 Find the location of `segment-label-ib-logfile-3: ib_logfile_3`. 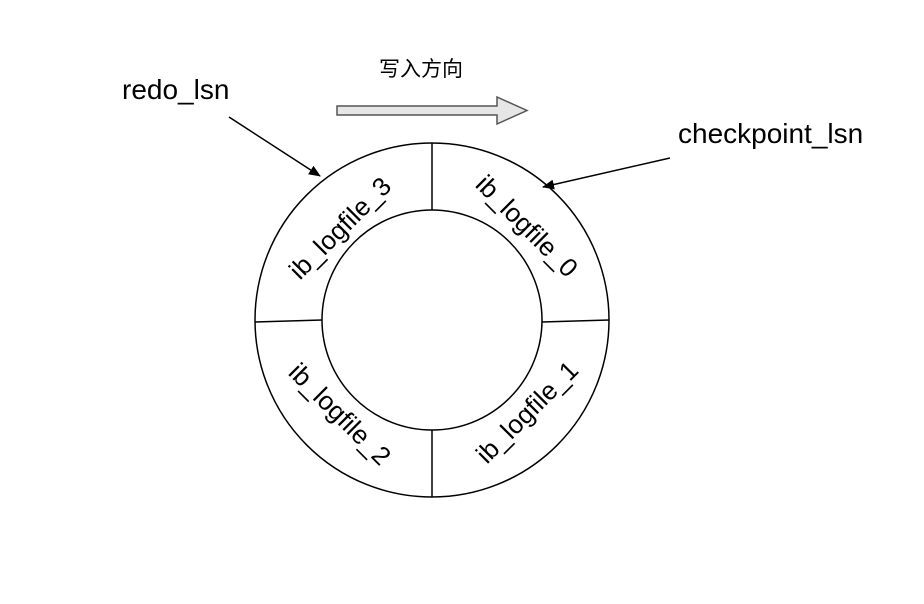

segment-label-ib-logfile-3: ib_logfile_3 is located at coordinates (340, 228).